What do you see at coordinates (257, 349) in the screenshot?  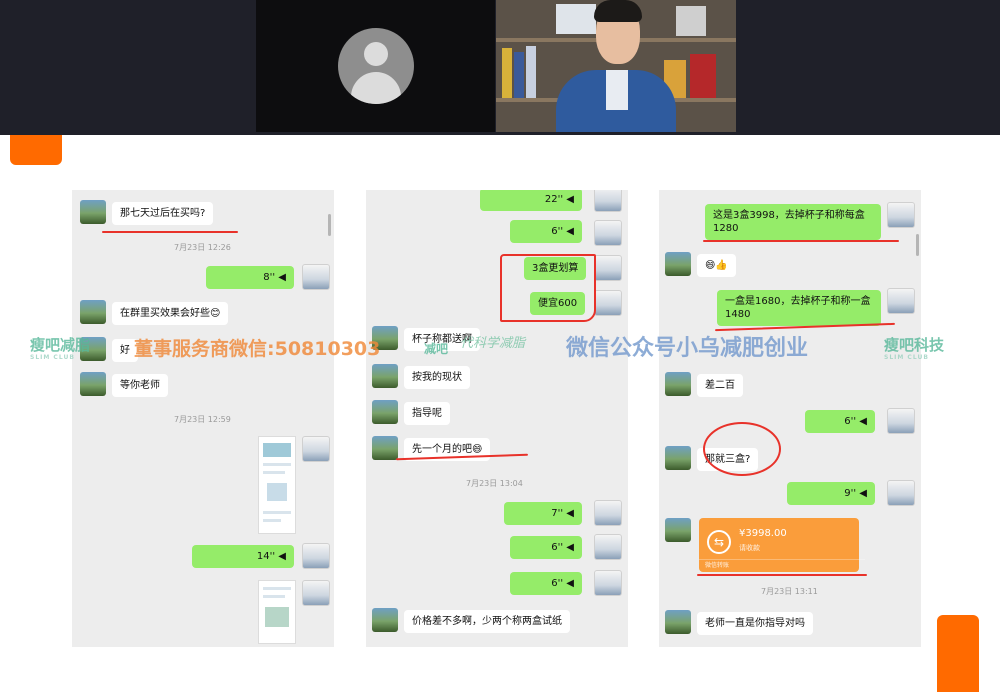 I see `watermark-contact: 董事服务商微信:50810303` at bounding box center [257, 349].